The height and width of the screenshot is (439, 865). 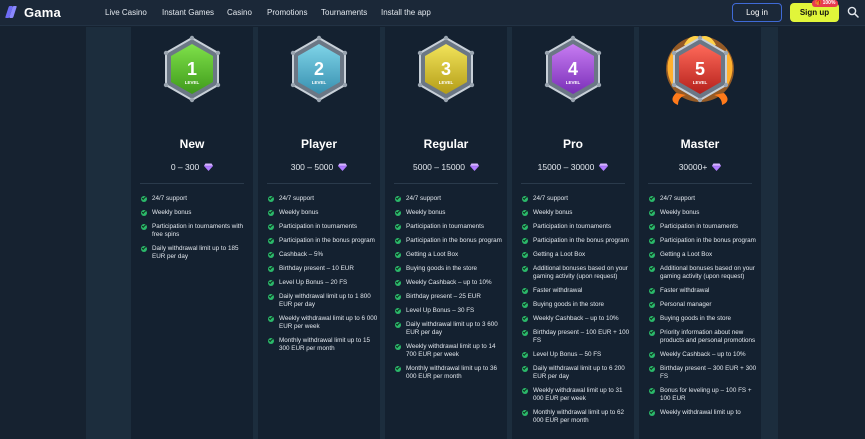 What do you see at coordinates (192, 144) in the screenshot?
I see `level-title: New` at bounding box center [192, 144].